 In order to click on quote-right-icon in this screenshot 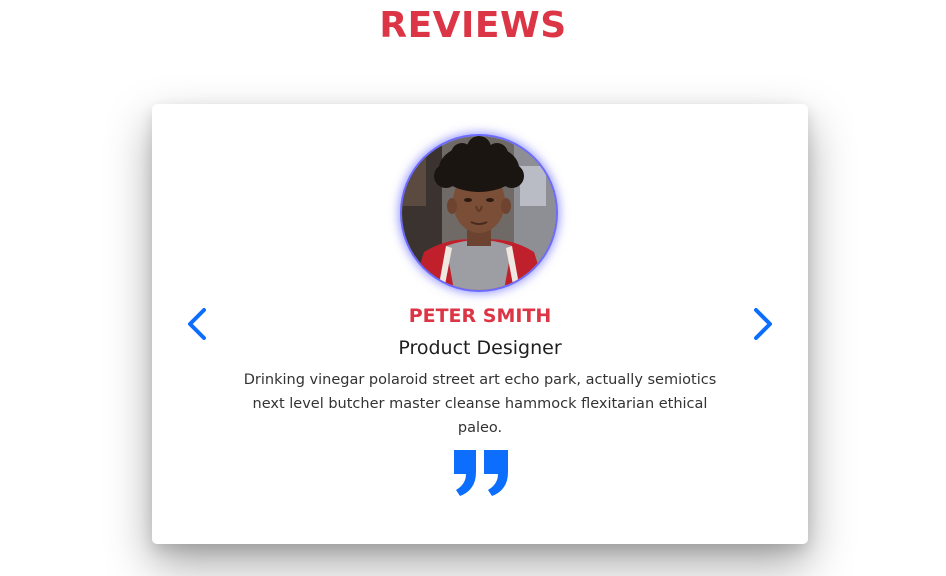, I will do `click(481, 473)`.